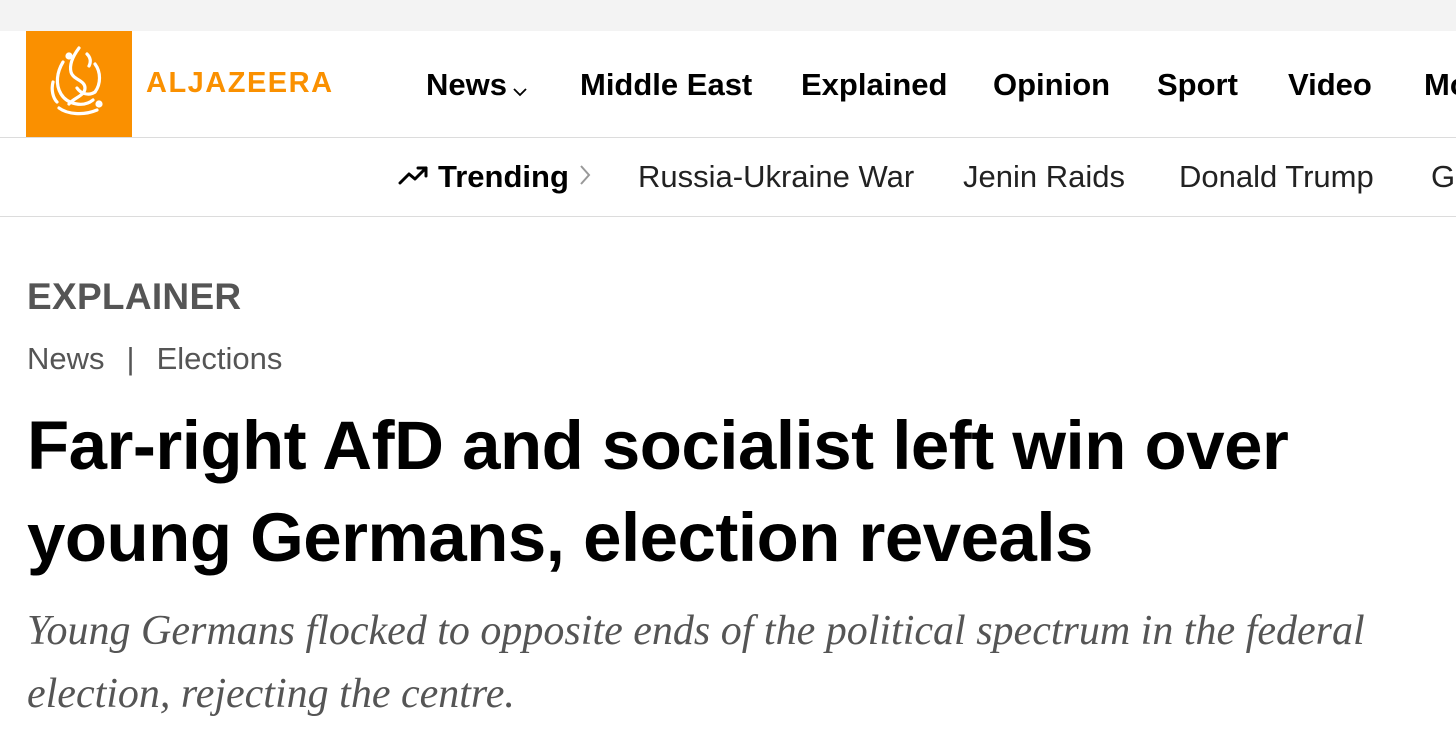 The image size is (1456, 755). I want to click on nav-item-middle-east: Middle East, so click(666, 85).